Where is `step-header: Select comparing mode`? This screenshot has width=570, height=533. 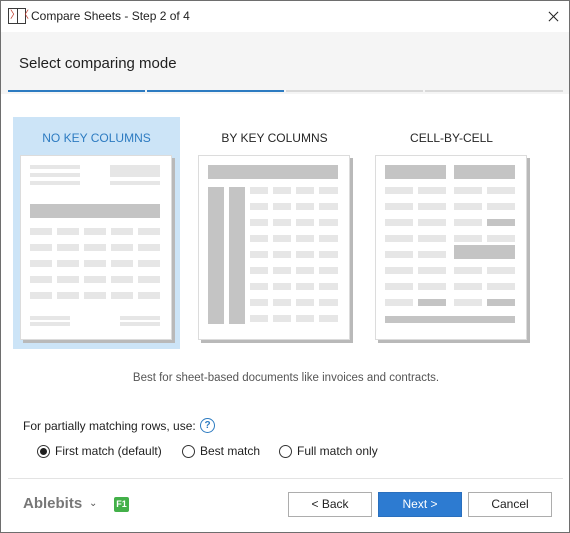 step-header: Select comparing mode is located at coordinates (285, 63).